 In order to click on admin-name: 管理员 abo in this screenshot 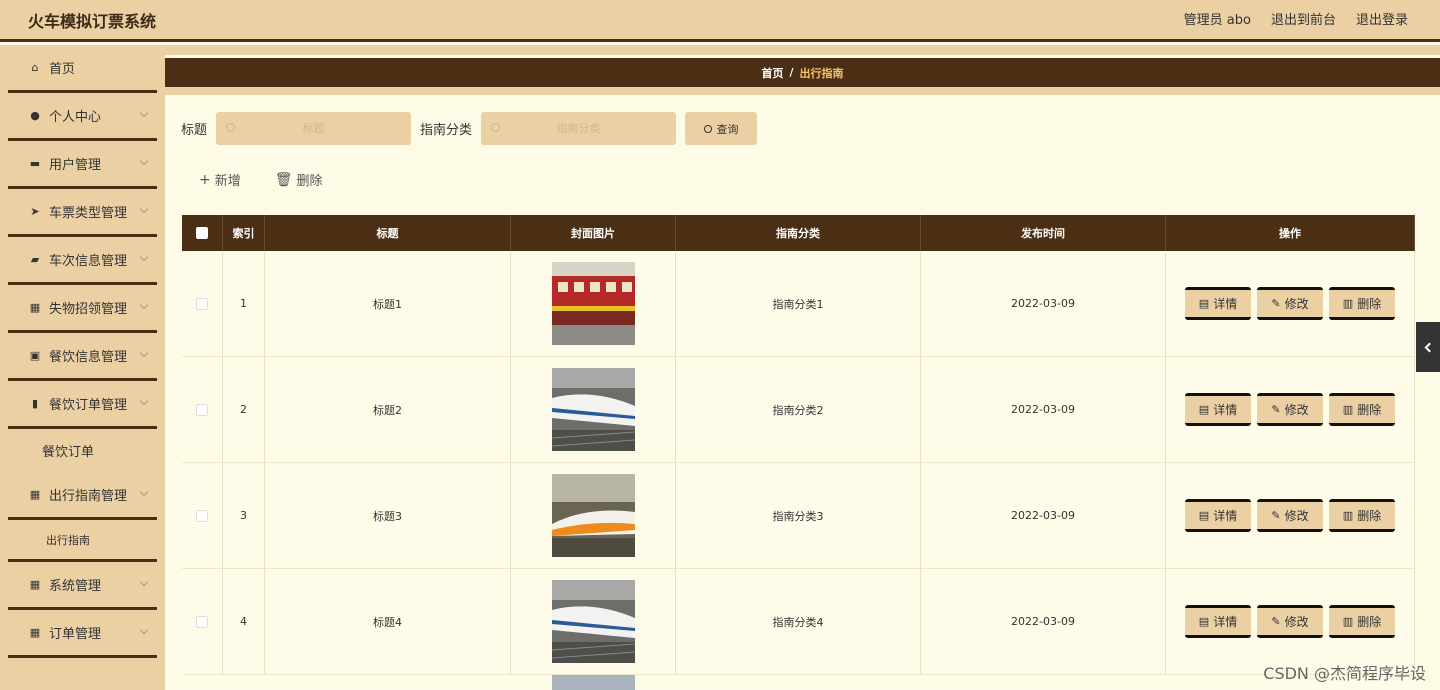, I will do `click(1217, 18)`.